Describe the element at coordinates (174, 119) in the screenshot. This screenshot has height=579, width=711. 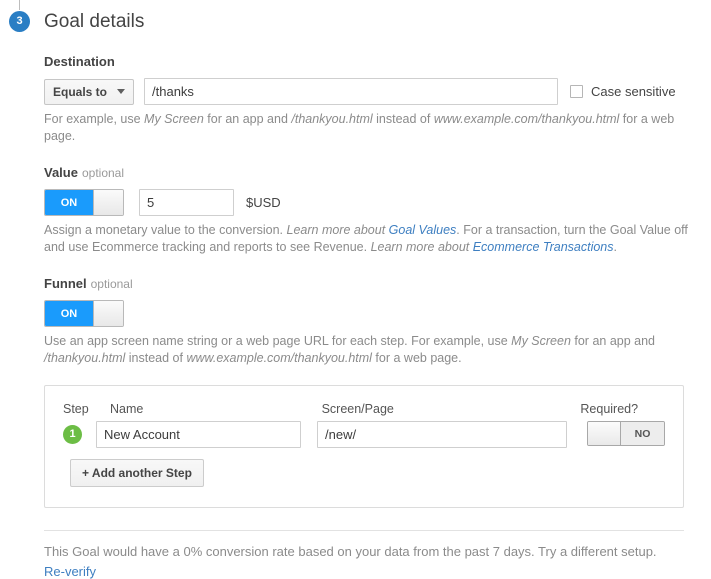
I see `destination-help-em1: My Screen` at that location.